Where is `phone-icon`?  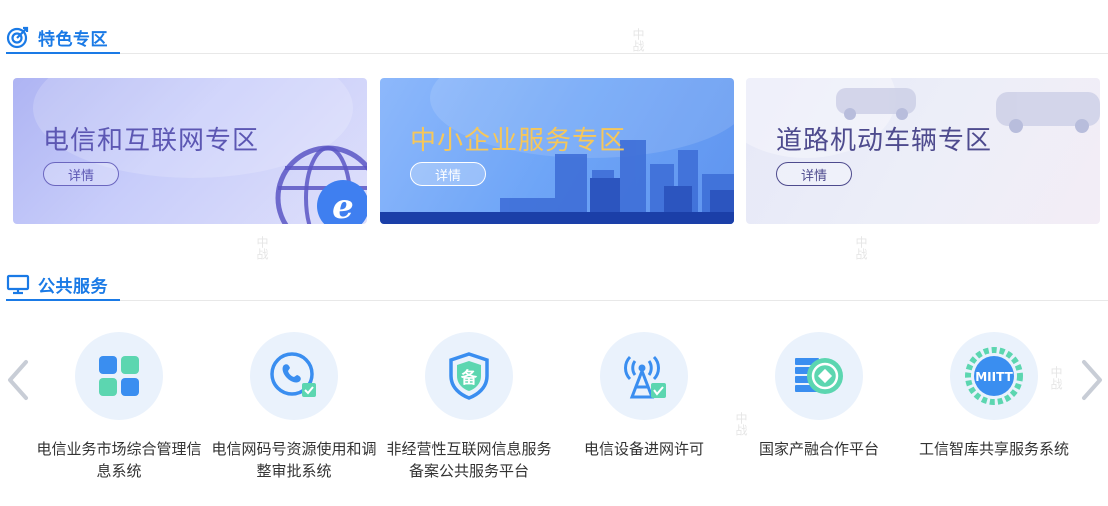 phone-icon is located at coordinates (293, 374).